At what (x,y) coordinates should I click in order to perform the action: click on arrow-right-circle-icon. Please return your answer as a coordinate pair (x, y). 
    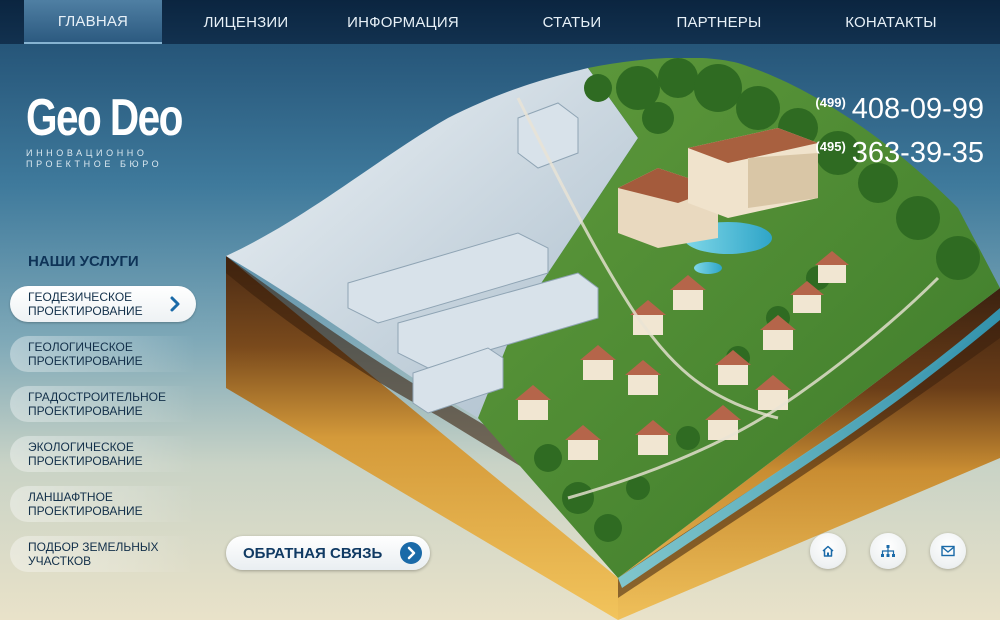
    Looking at the image, I should click on (411, 553).